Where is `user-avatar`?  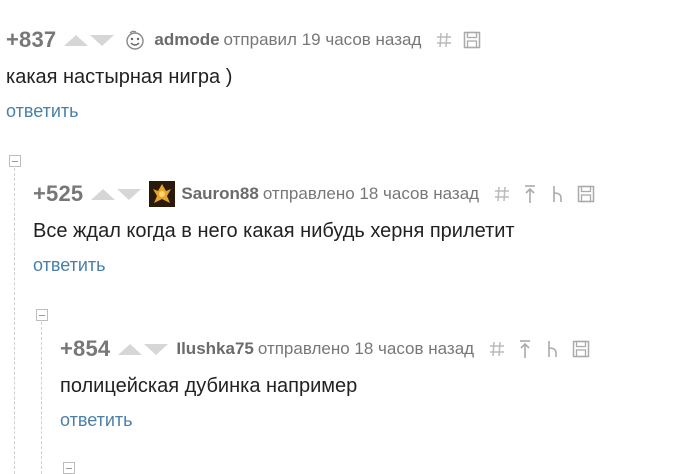 user-avatar is located at coordinates (162, 194).